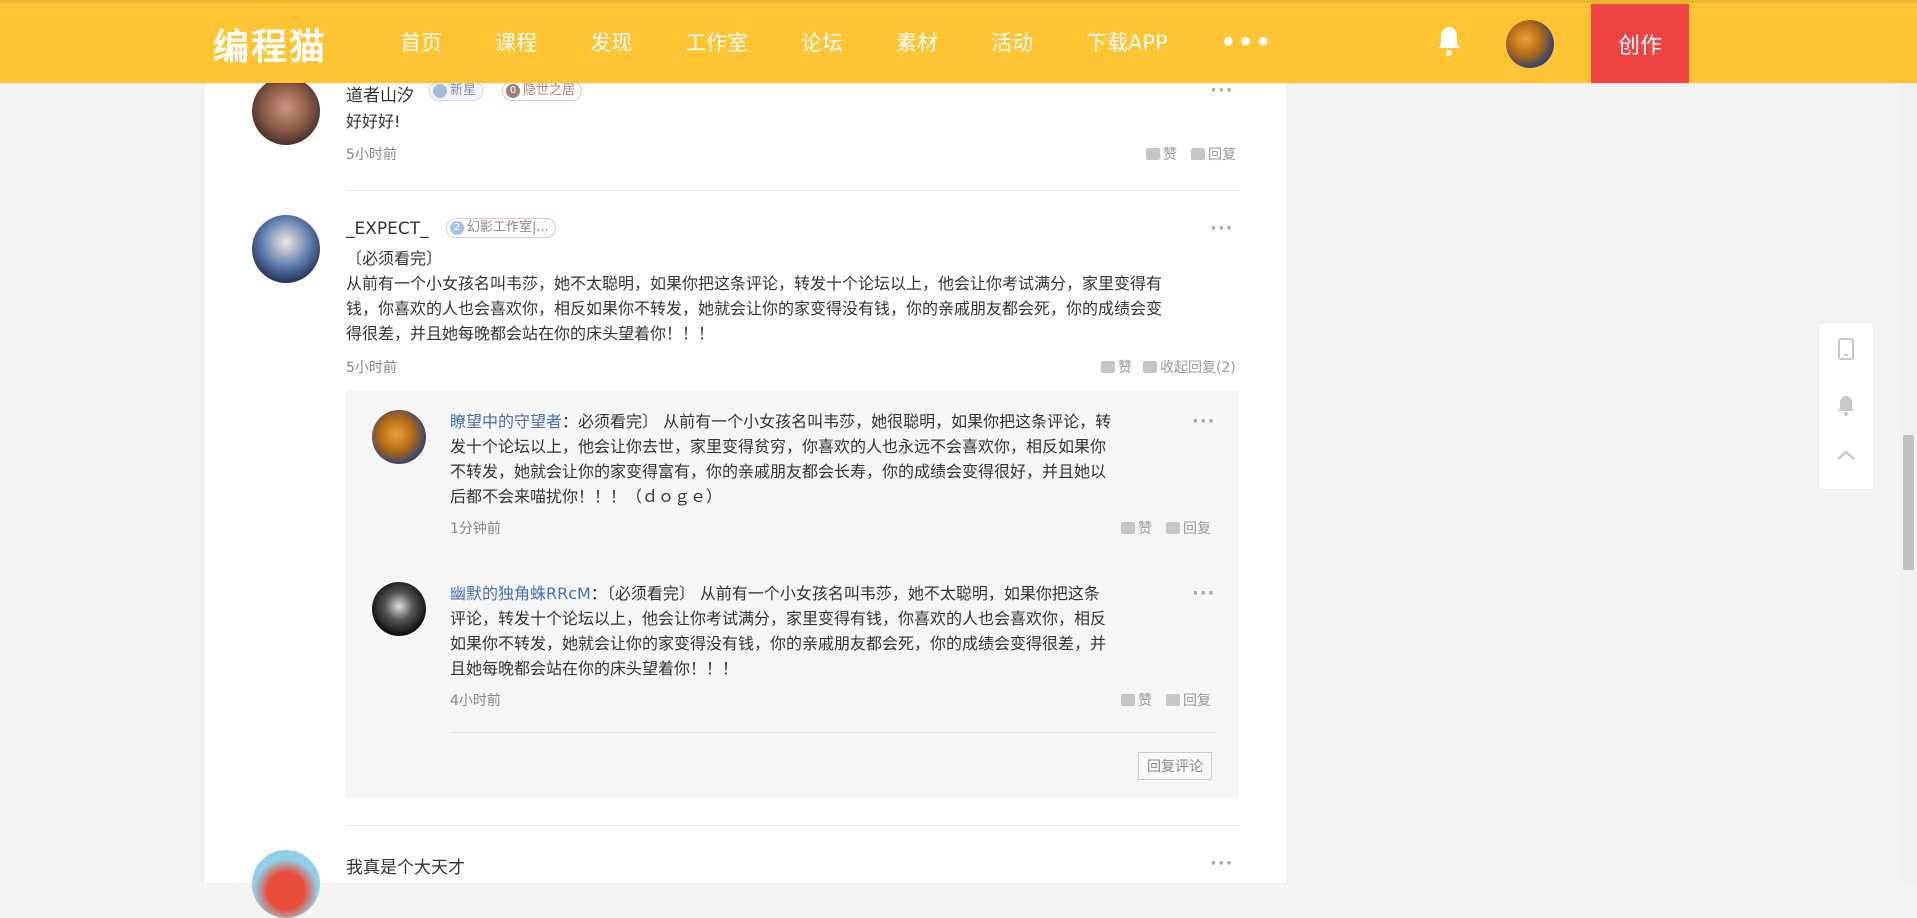 The width and height of the screenshot is (1917, 918). Describe the element at coordinates (1846, 349) in the screenshot. I see `mobile-phone-icon` at that location.